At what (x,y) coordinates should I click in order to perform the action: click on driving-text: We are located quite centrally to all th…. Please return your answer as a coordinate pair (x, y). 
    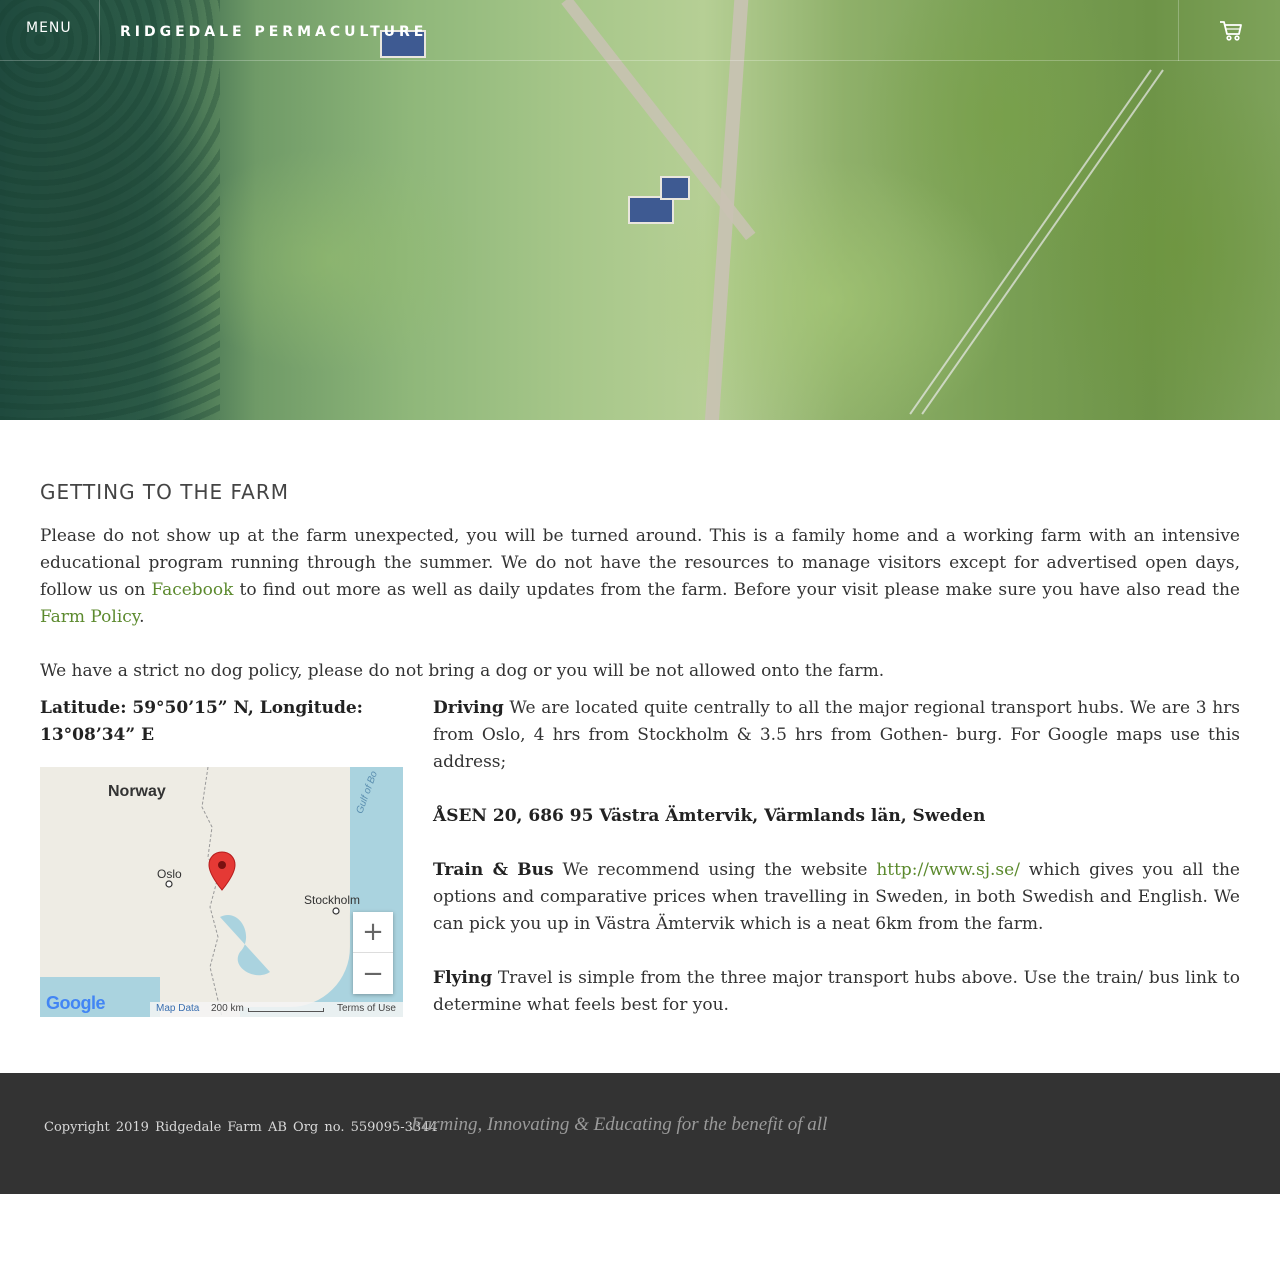
    Looking at the image, I should click on (836, 735).